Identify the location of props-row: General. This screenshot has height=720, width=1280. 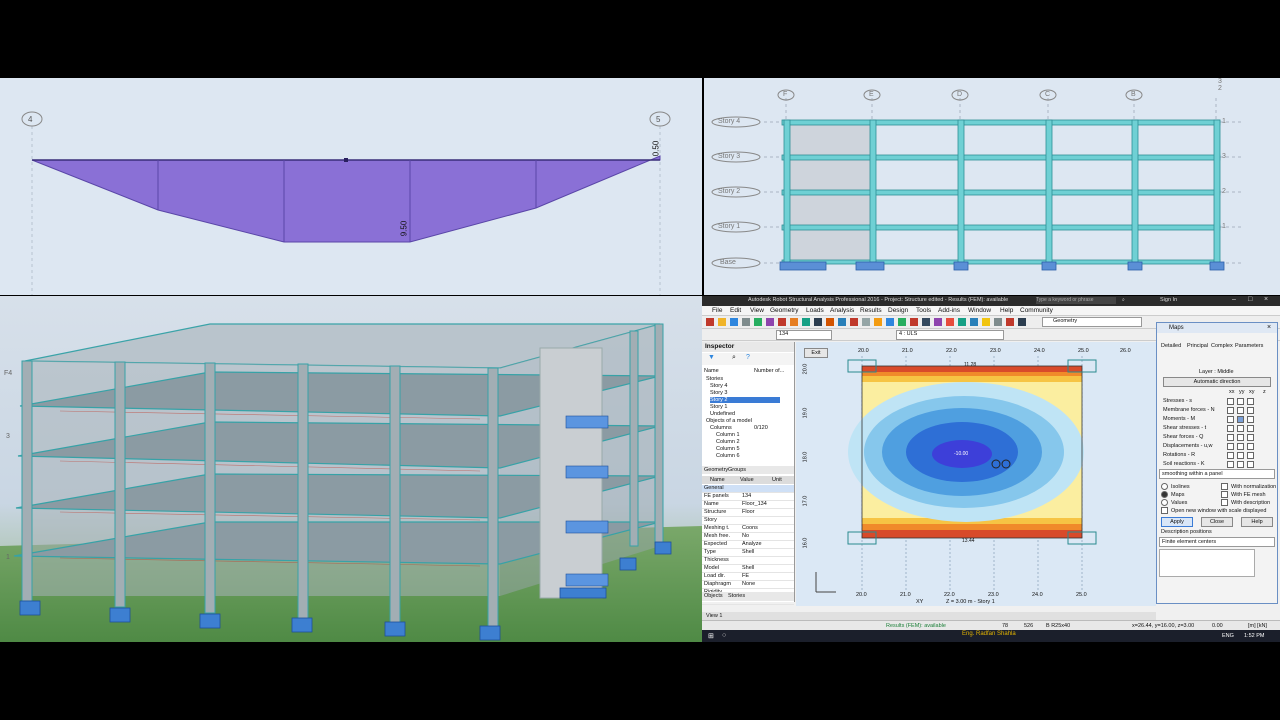
(748, 489).